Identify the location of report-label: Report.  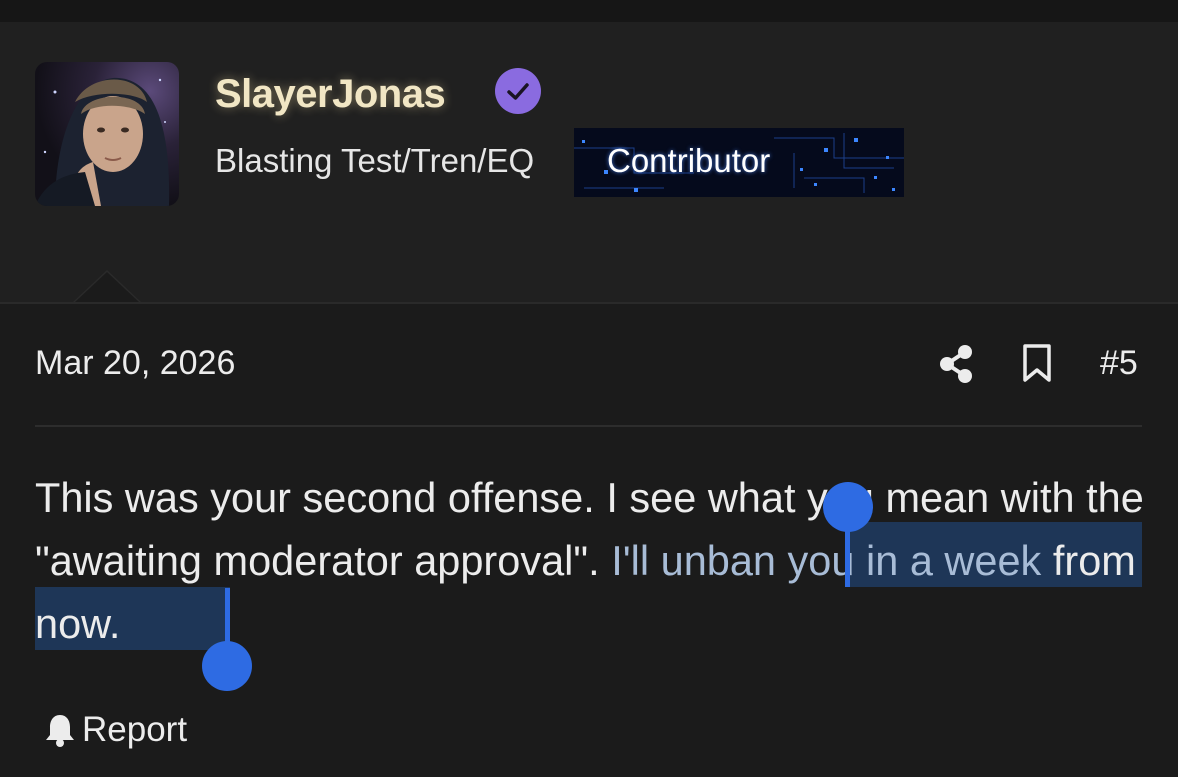
(135, 729).